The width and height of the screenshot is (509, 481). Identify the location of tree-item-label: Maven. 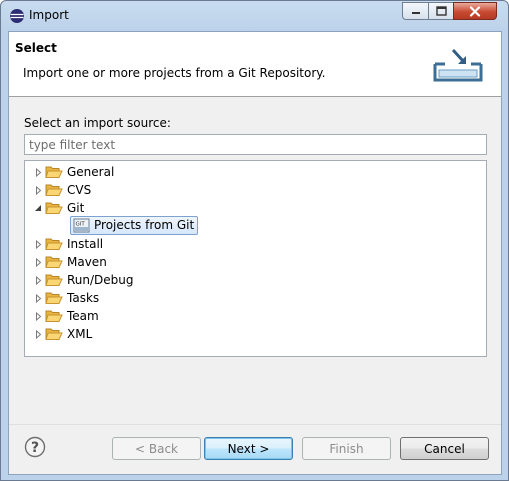
(87, 262).